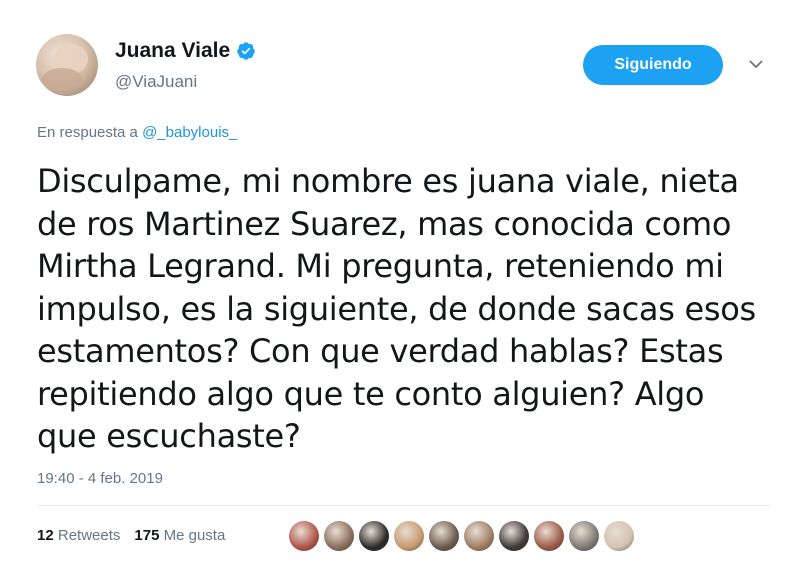 The width and height of the screenshot is (800, 563). I want to click on reply-context: En respuesta a @_babylouis_, so click(137, 132).